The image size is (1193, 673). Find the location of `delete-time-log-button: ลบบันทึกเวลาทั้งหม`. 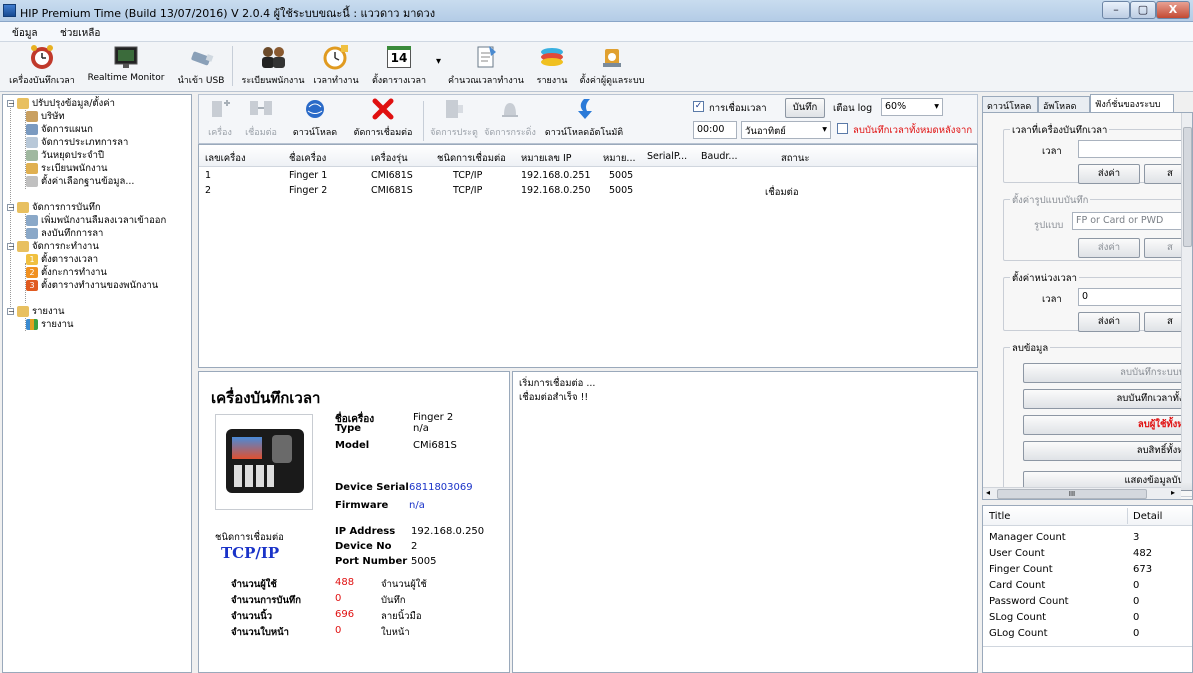

delete-time-log-button: ลบบันทึกเวลาทั้งหม is located at coordinates (1107, 399).